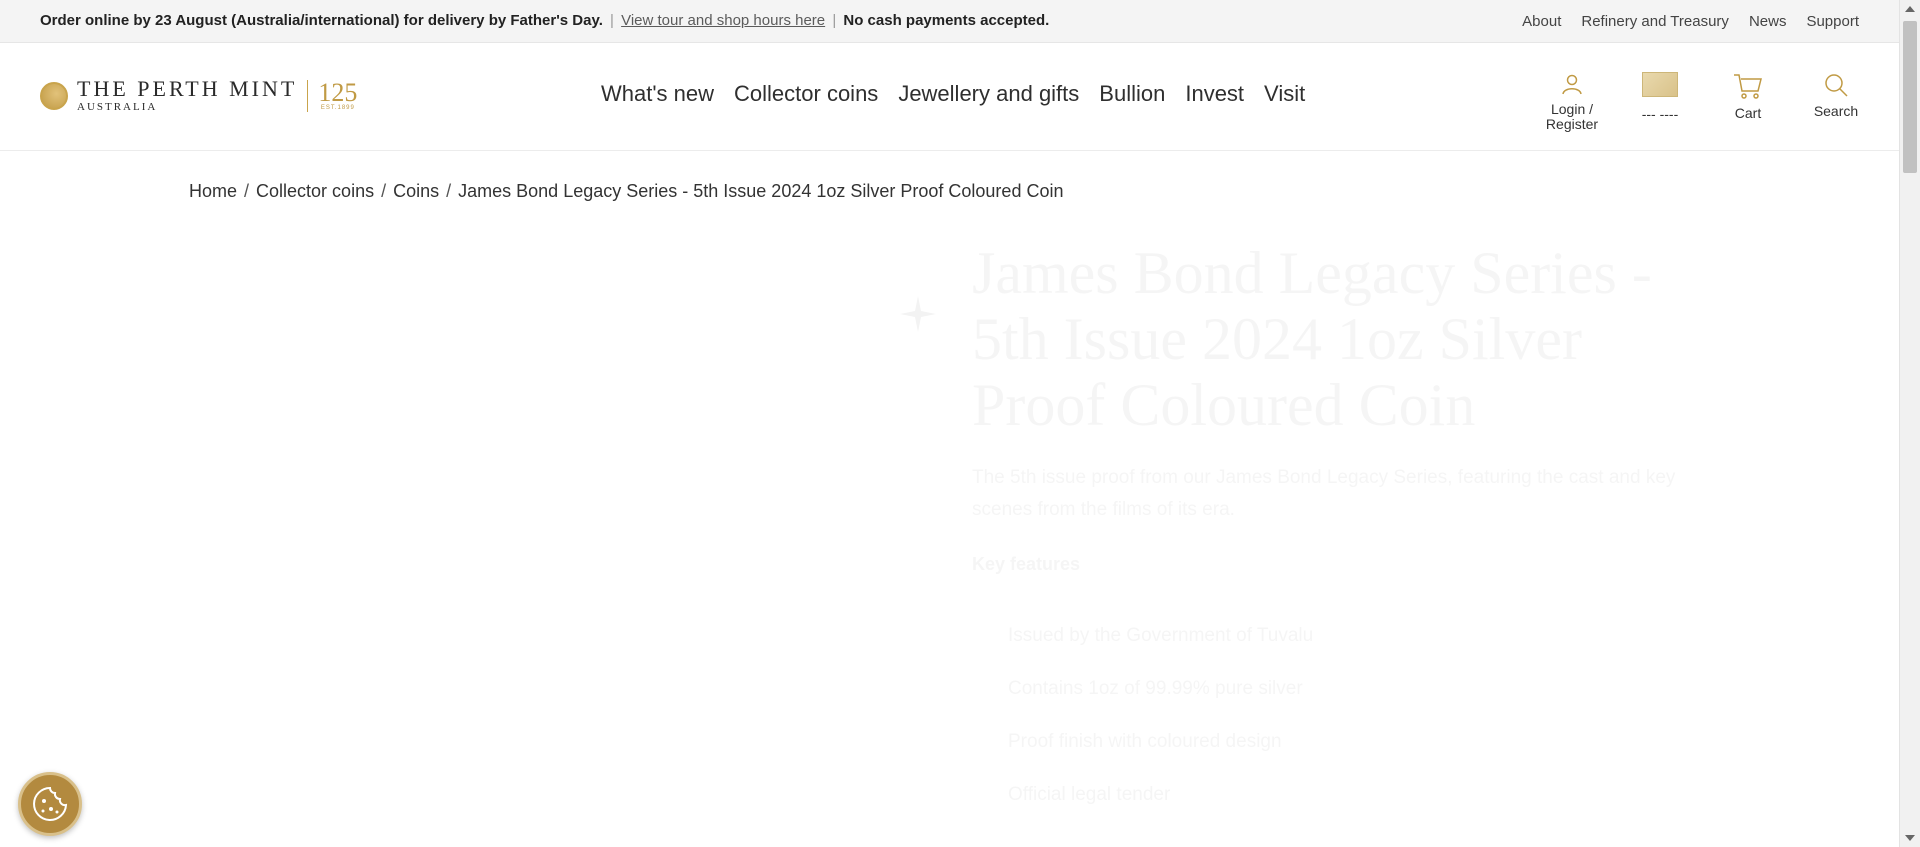  I want to click on currency-selector: --- ----, so click(1660, 97).